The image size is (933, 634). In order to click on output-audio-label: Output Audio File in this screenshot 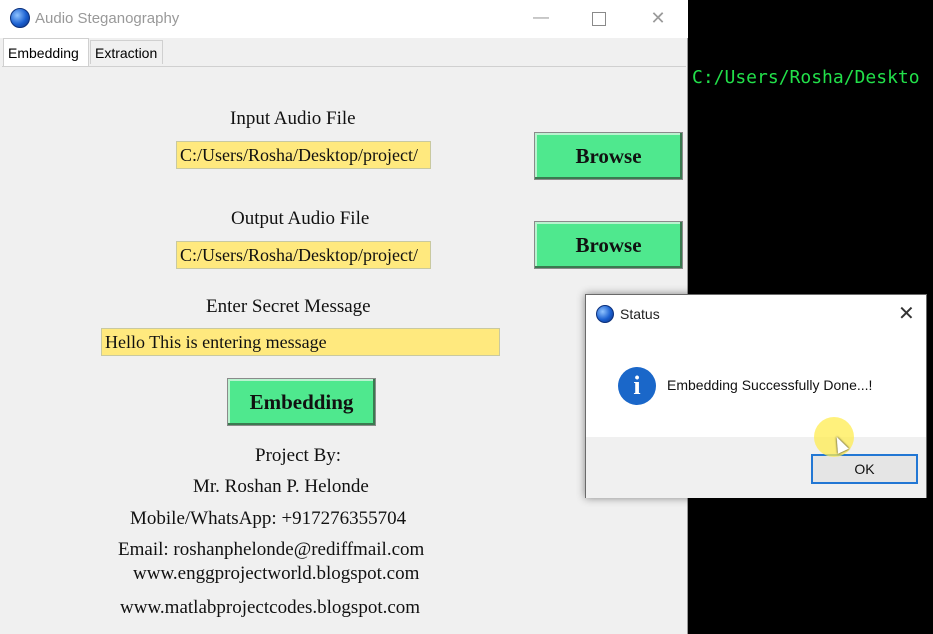, I will do `click(300, 218)`.